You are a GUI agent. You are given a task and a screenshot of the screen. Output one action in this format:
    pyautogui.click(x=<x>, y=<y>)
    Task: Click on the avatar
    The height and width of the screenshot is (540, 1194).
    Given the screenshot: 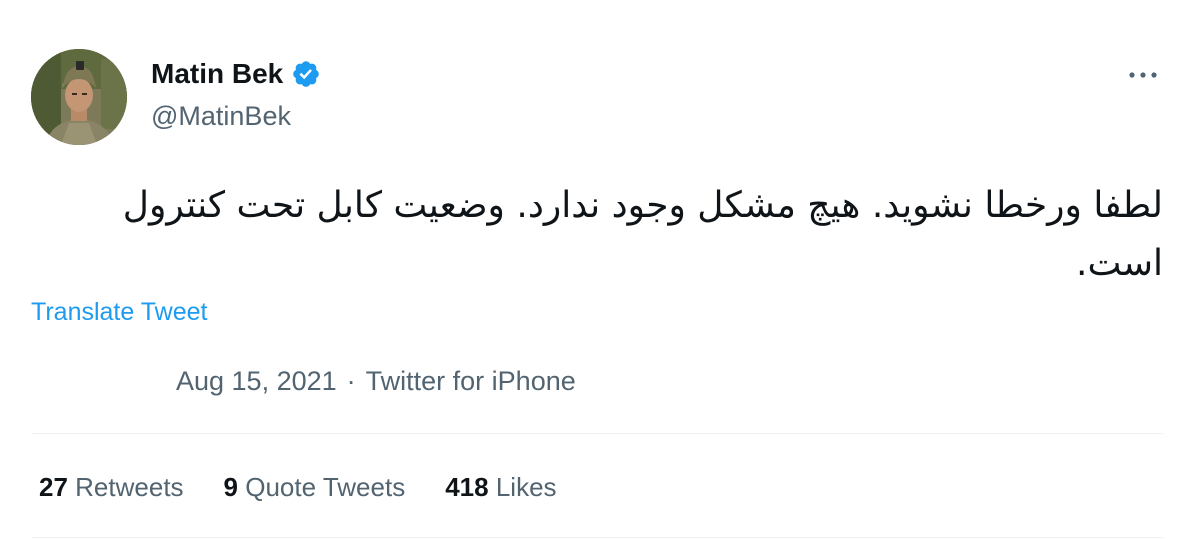 What is the action you would take?
    pyautogui.click(x=79, y=97)
    